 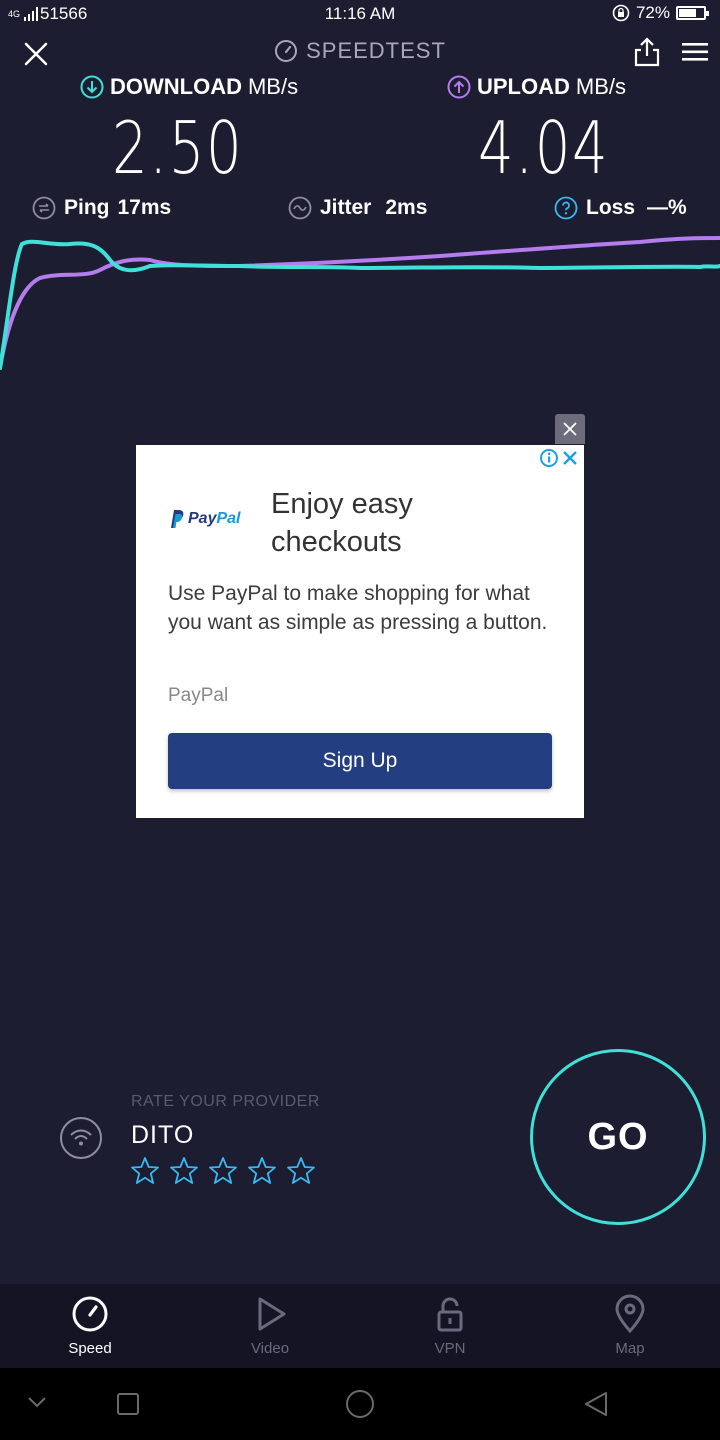 What do you see at coordinates (360, 14) in the screenshot?
I see `status-bar: 4G 51566 11:16 AM 72%` at bounding box center [360, 14].